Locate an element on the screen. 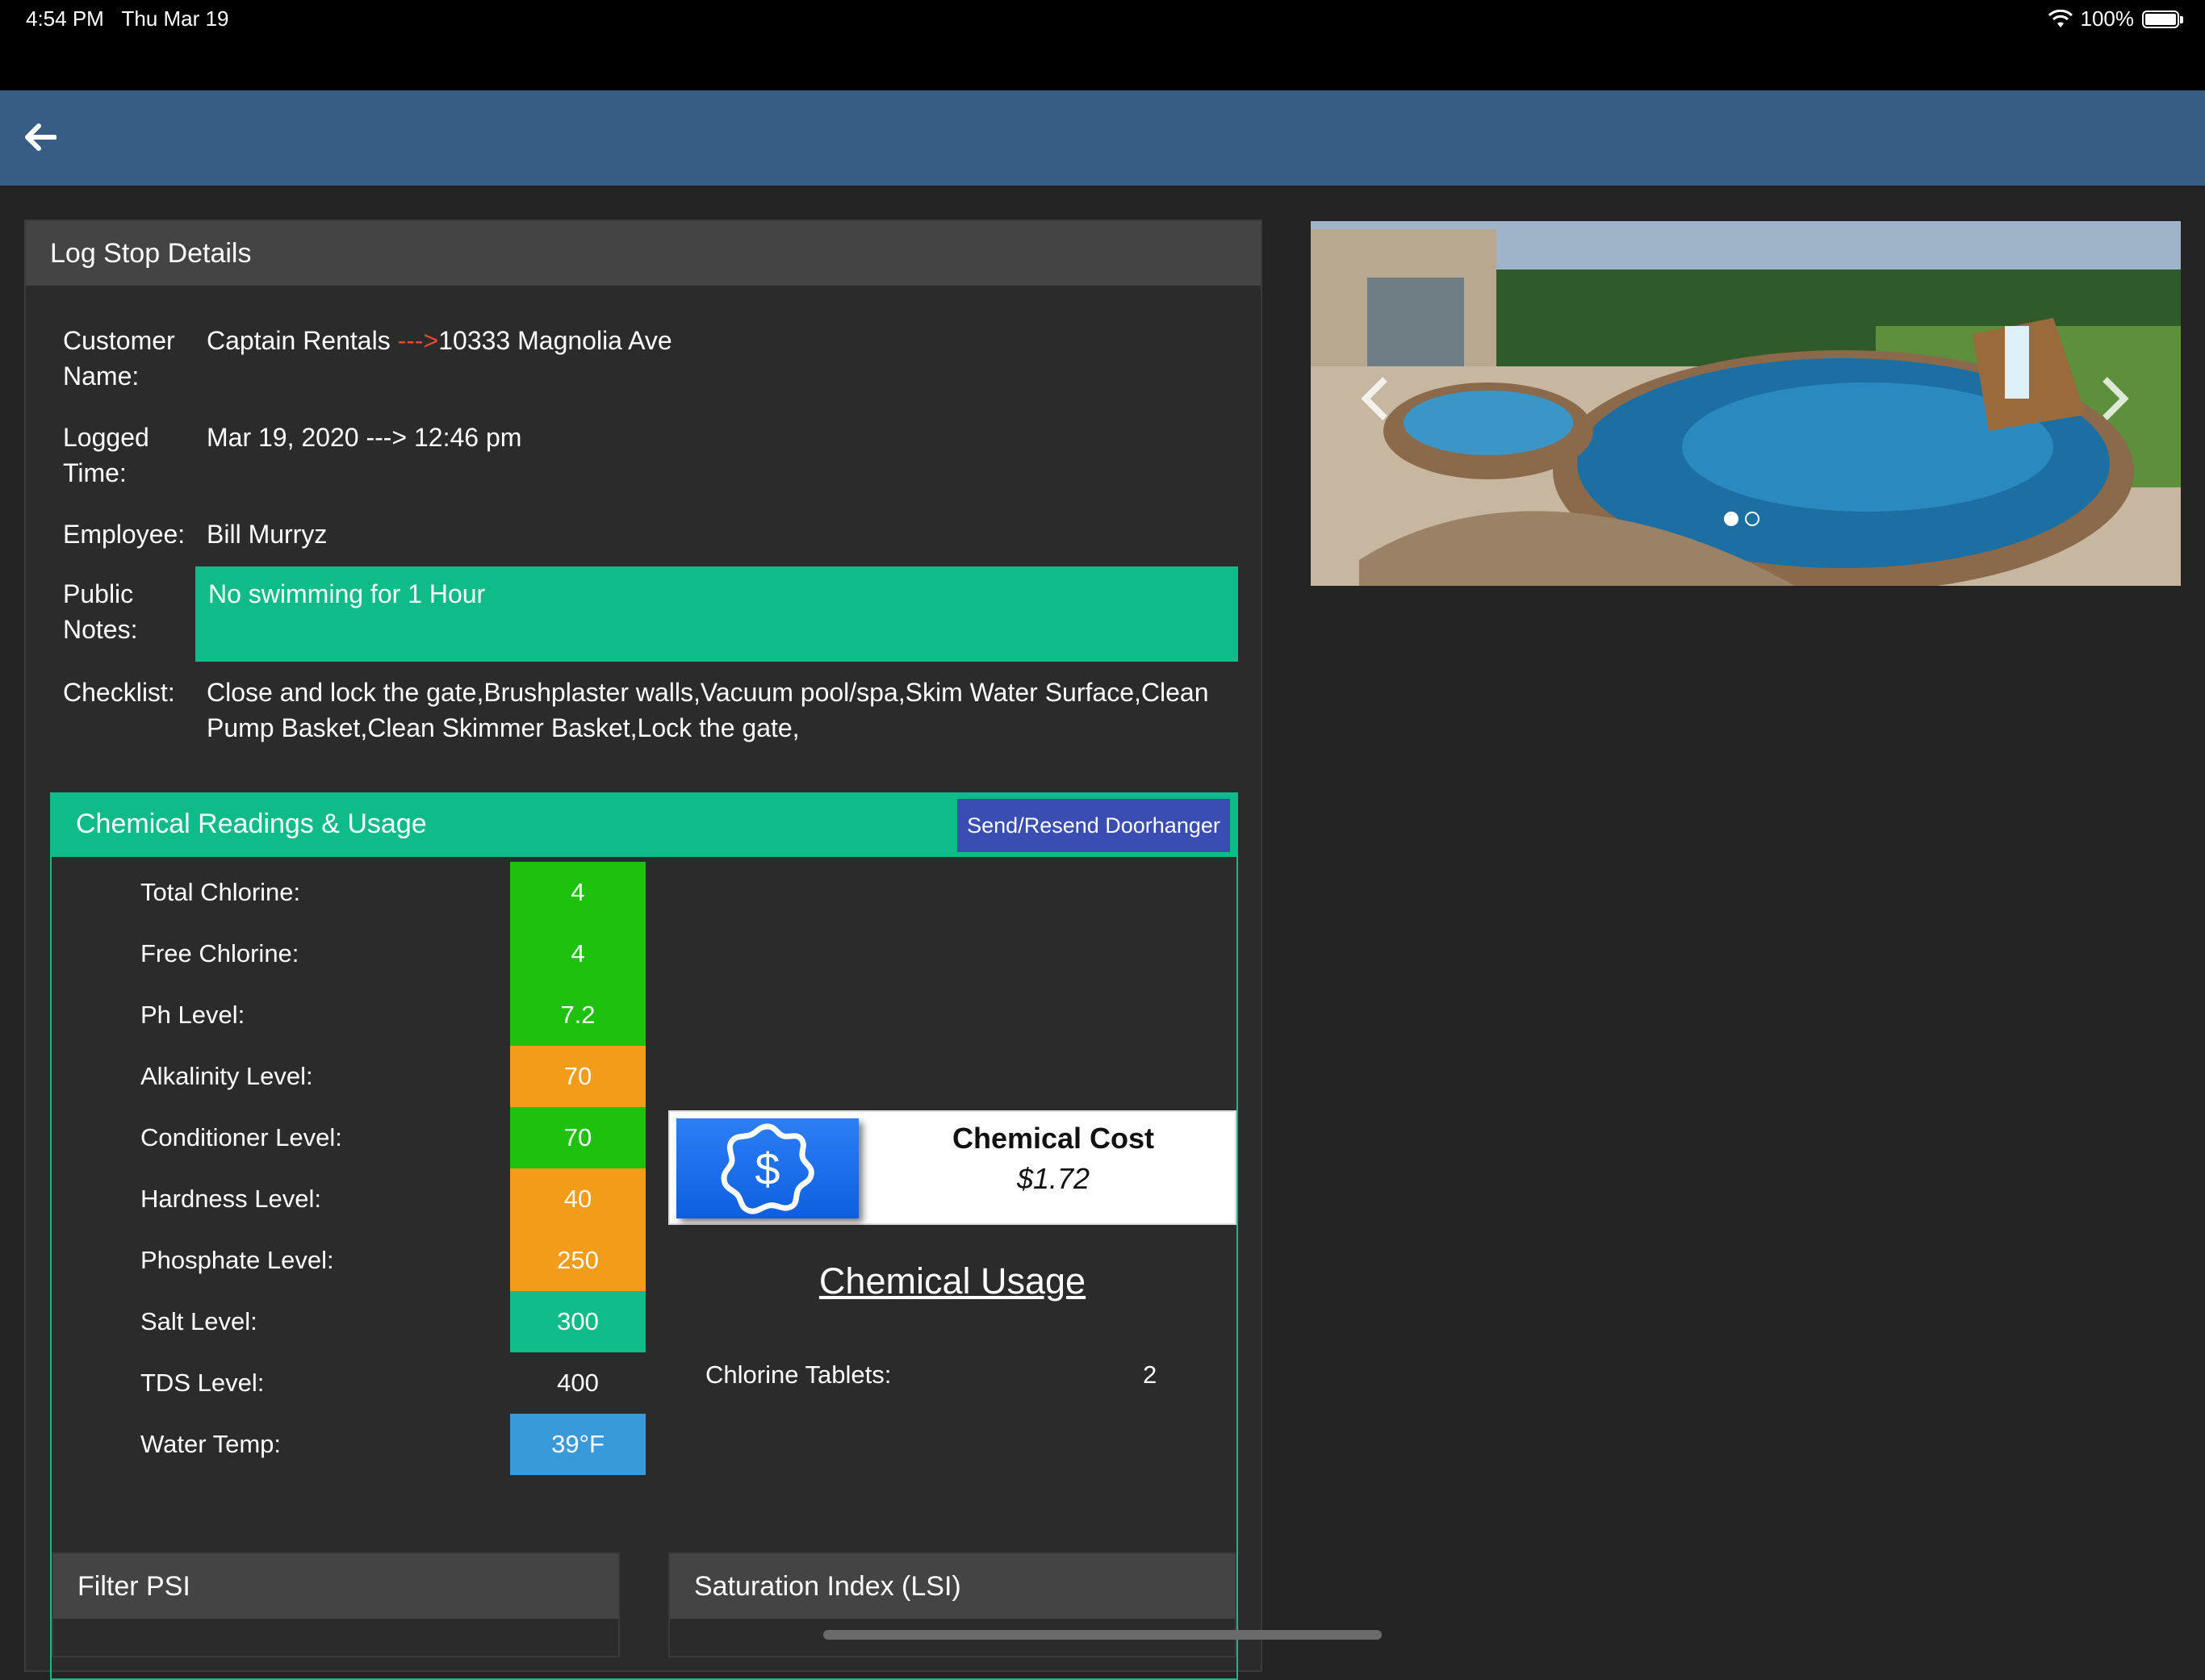  reading-value: 250 is located at coordinates (578, 1261).